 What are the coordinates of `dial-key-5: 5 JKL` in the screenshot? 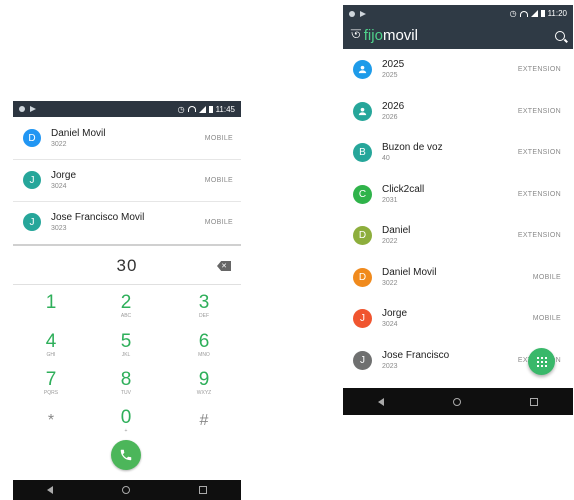 It's located at (126, 345).